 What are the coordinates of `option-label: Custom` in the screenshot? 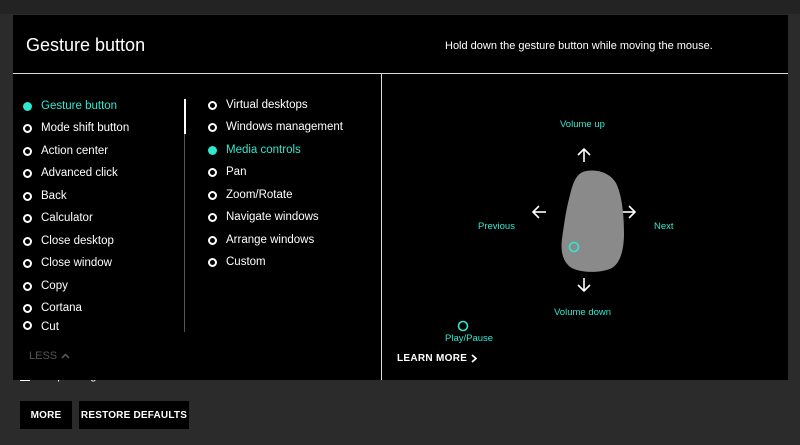 It's located at (246, 262).